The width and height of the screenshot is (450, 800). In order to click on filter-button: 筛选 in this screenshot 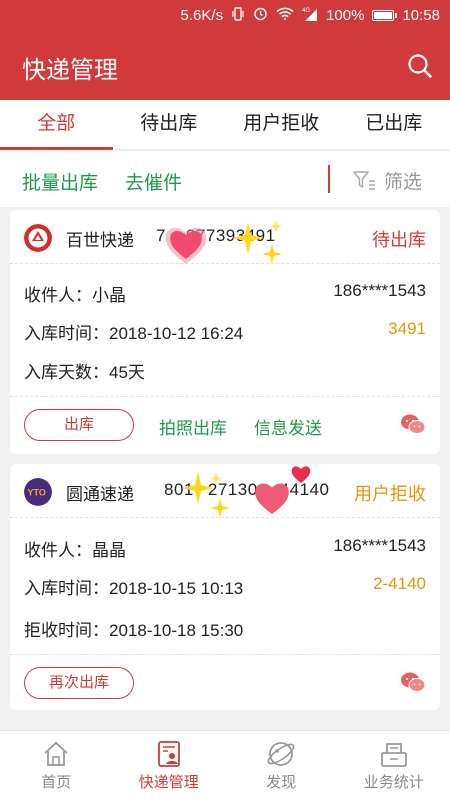, I will do `click(387, 180)`.